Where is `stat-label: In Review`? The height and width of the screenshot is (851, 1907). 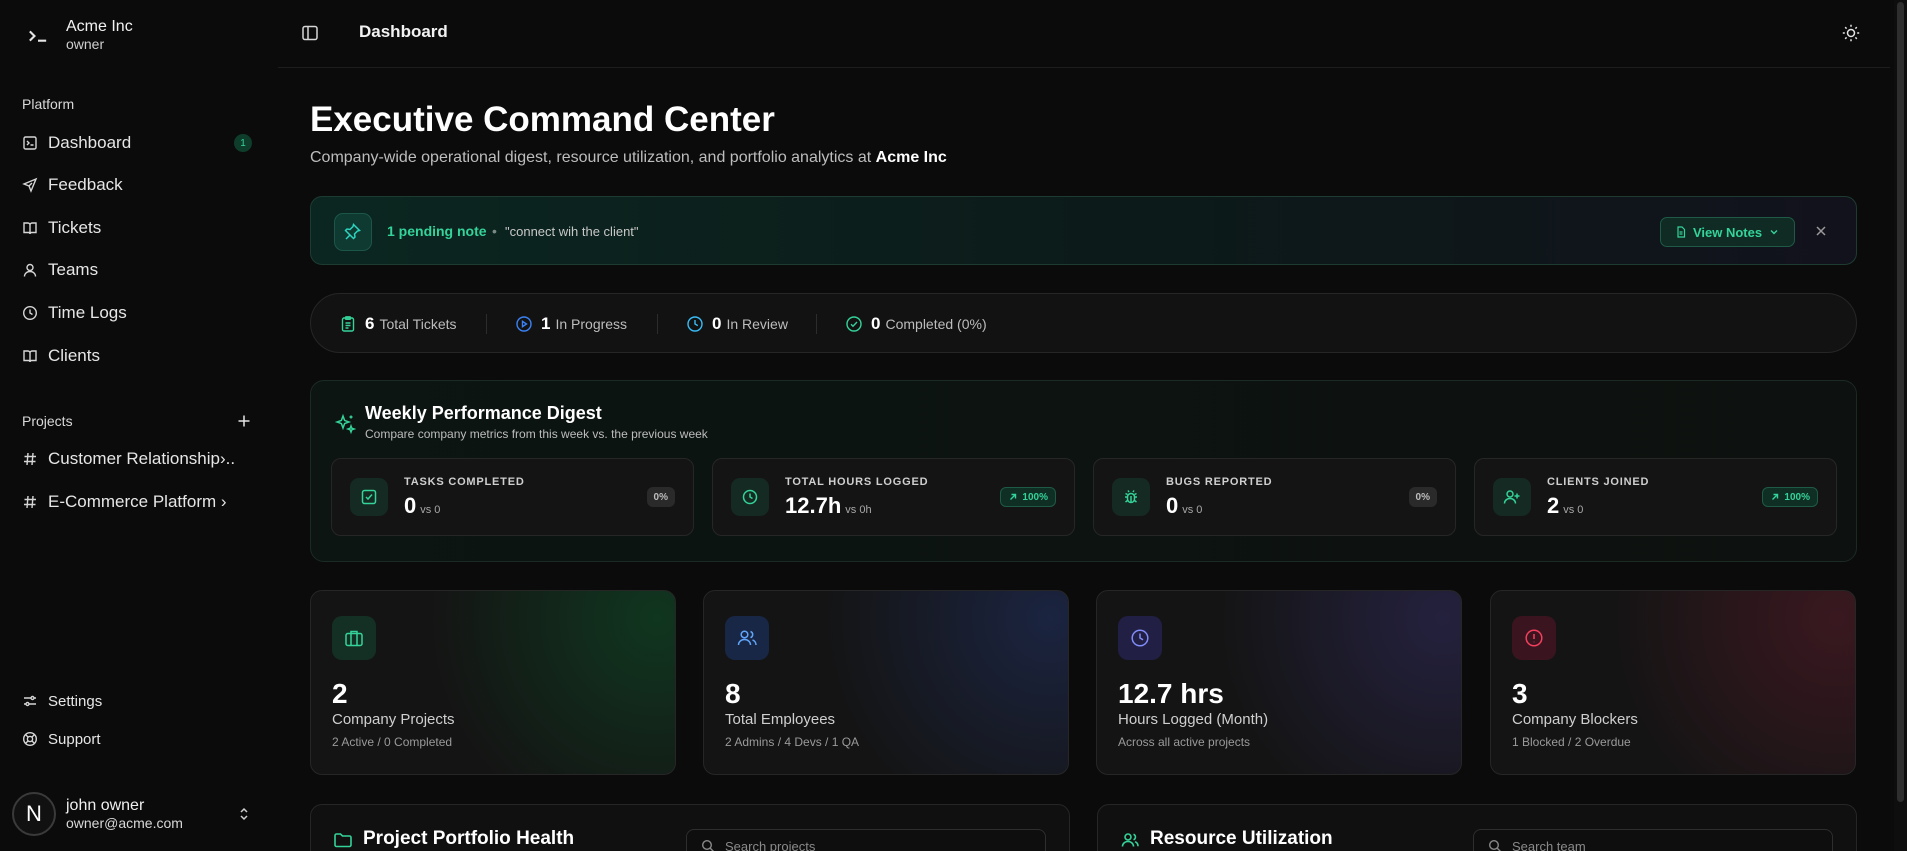 stat-label: In Review is located at coordinates (757, 324).